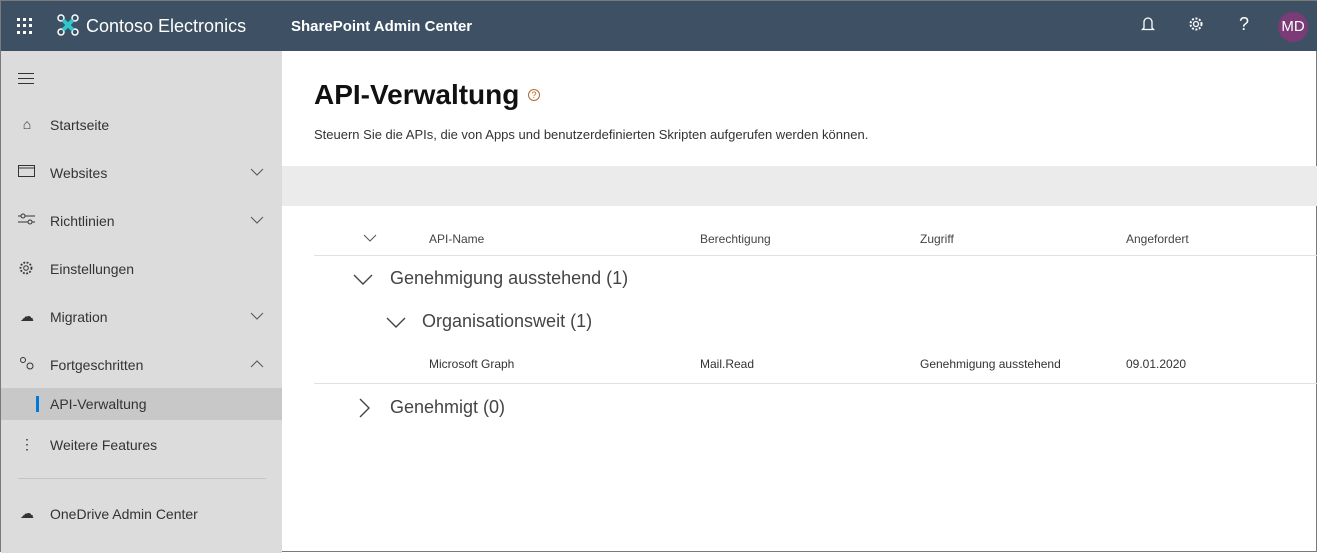  What do you see at coordinates (990, 364) in the screenshot?
I see `cell-access: Genehmigung ausstehend` at bounding box center [990, 364].